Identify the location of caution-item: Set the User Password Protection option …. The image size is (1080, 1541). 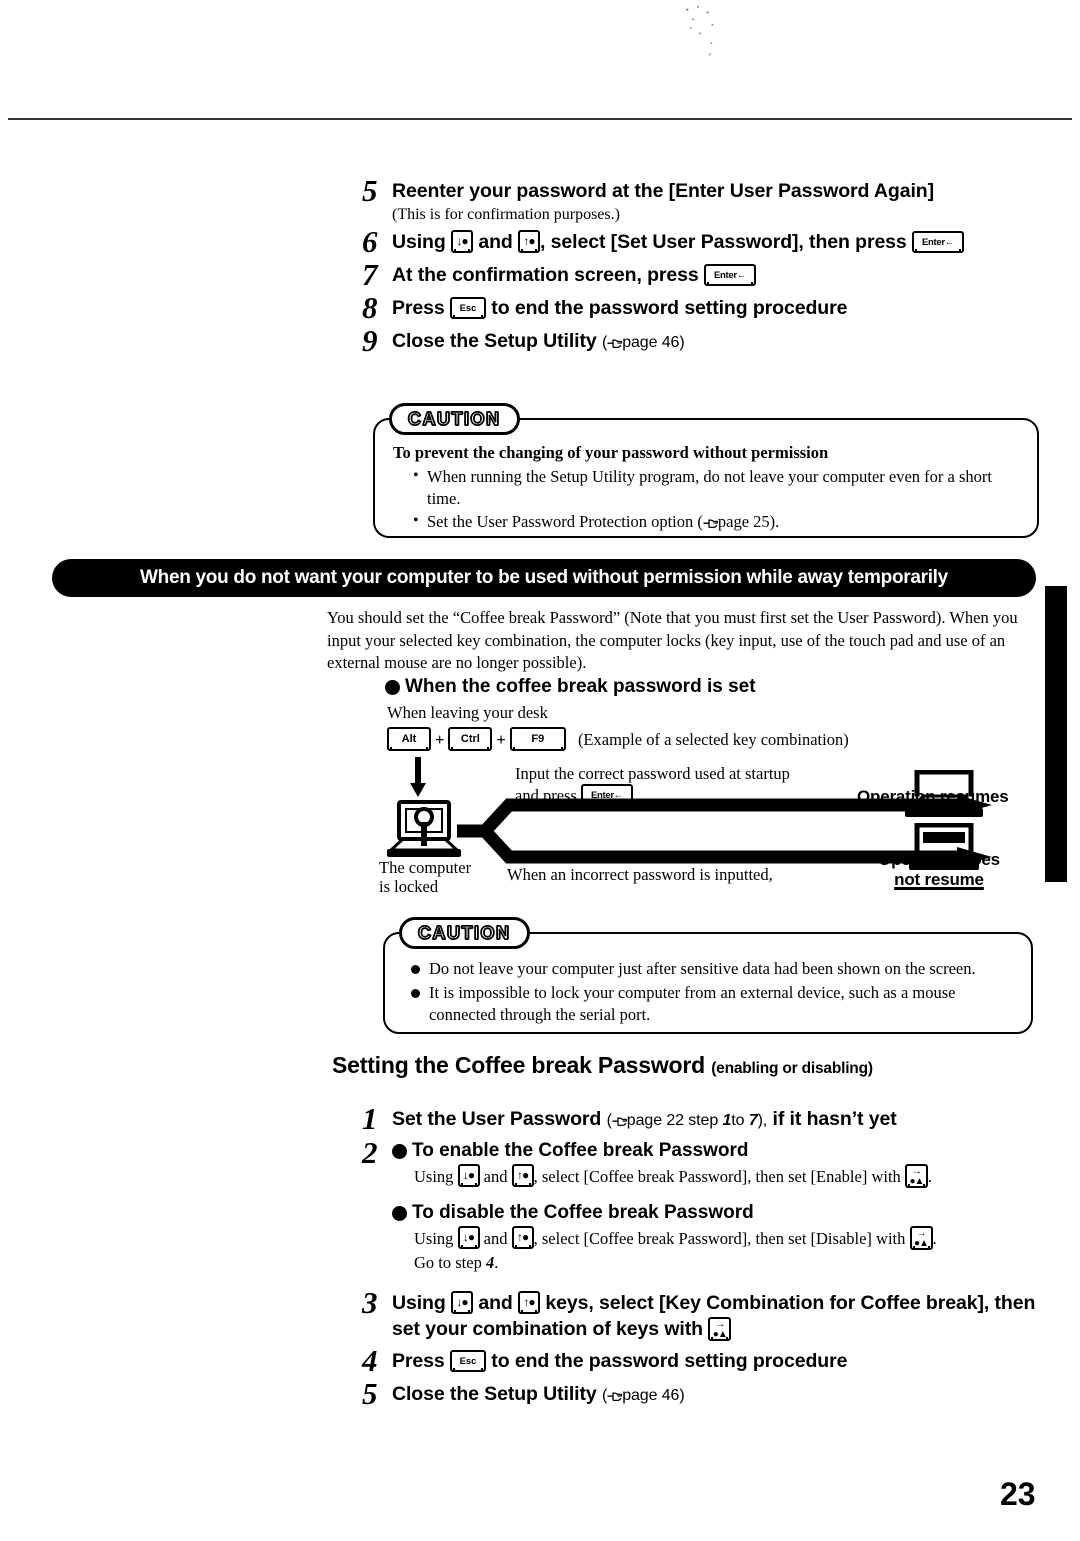
(713, 521).